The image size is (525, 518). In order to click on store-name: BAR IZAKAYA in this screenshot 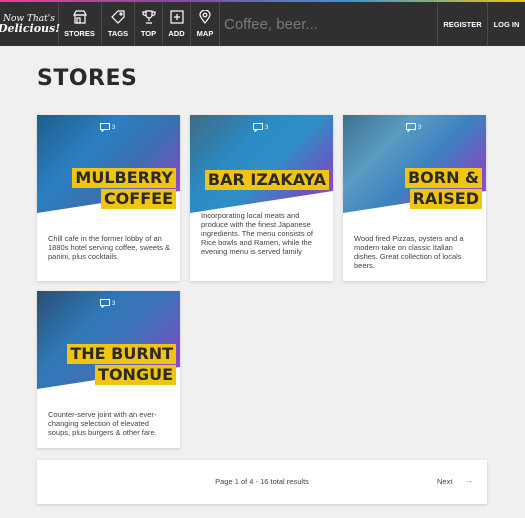, I will do `click(266, 180)`.